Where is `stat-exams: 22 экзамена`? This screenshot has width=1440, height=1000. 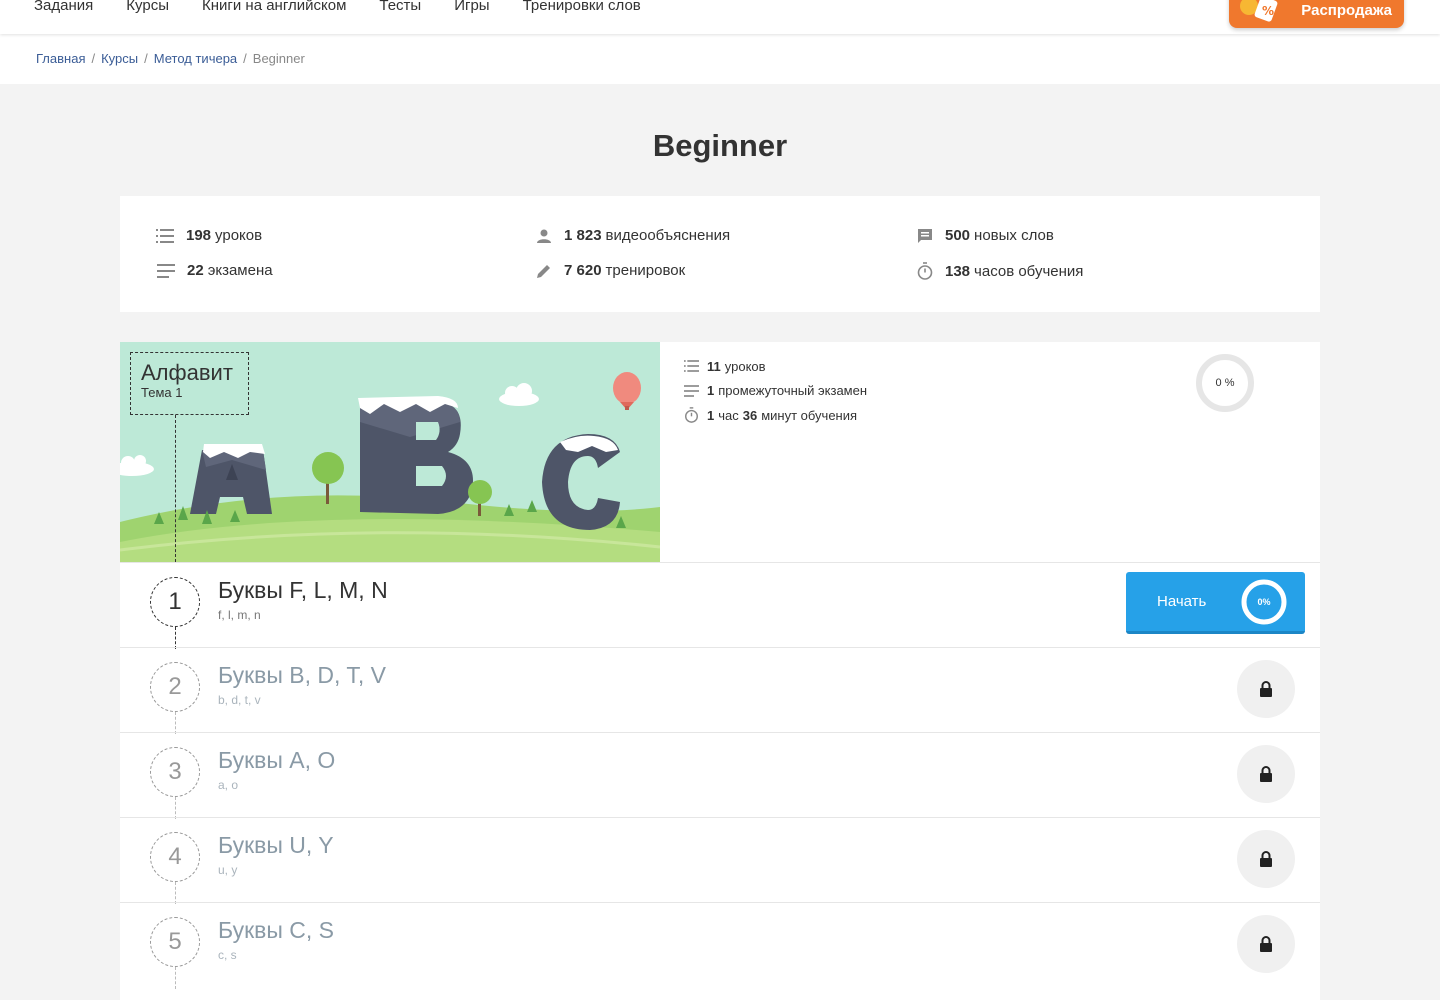 stat-exams: 22 экзамена is located at coordinates (215, 270).